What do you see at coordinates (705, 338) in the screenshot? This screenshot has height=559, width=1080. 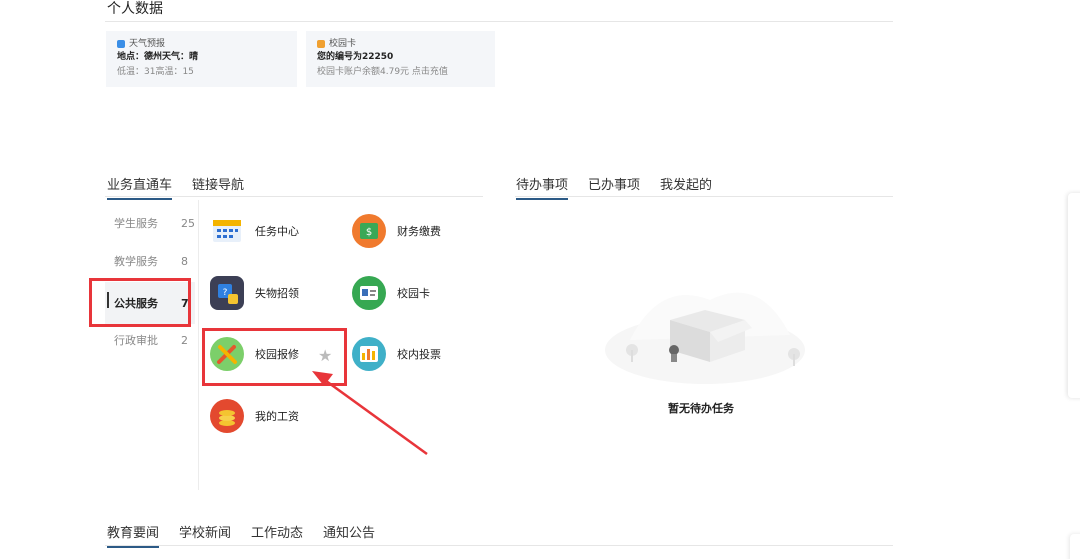 I see `empty-box-illustration` at bounding box center [705, 338].